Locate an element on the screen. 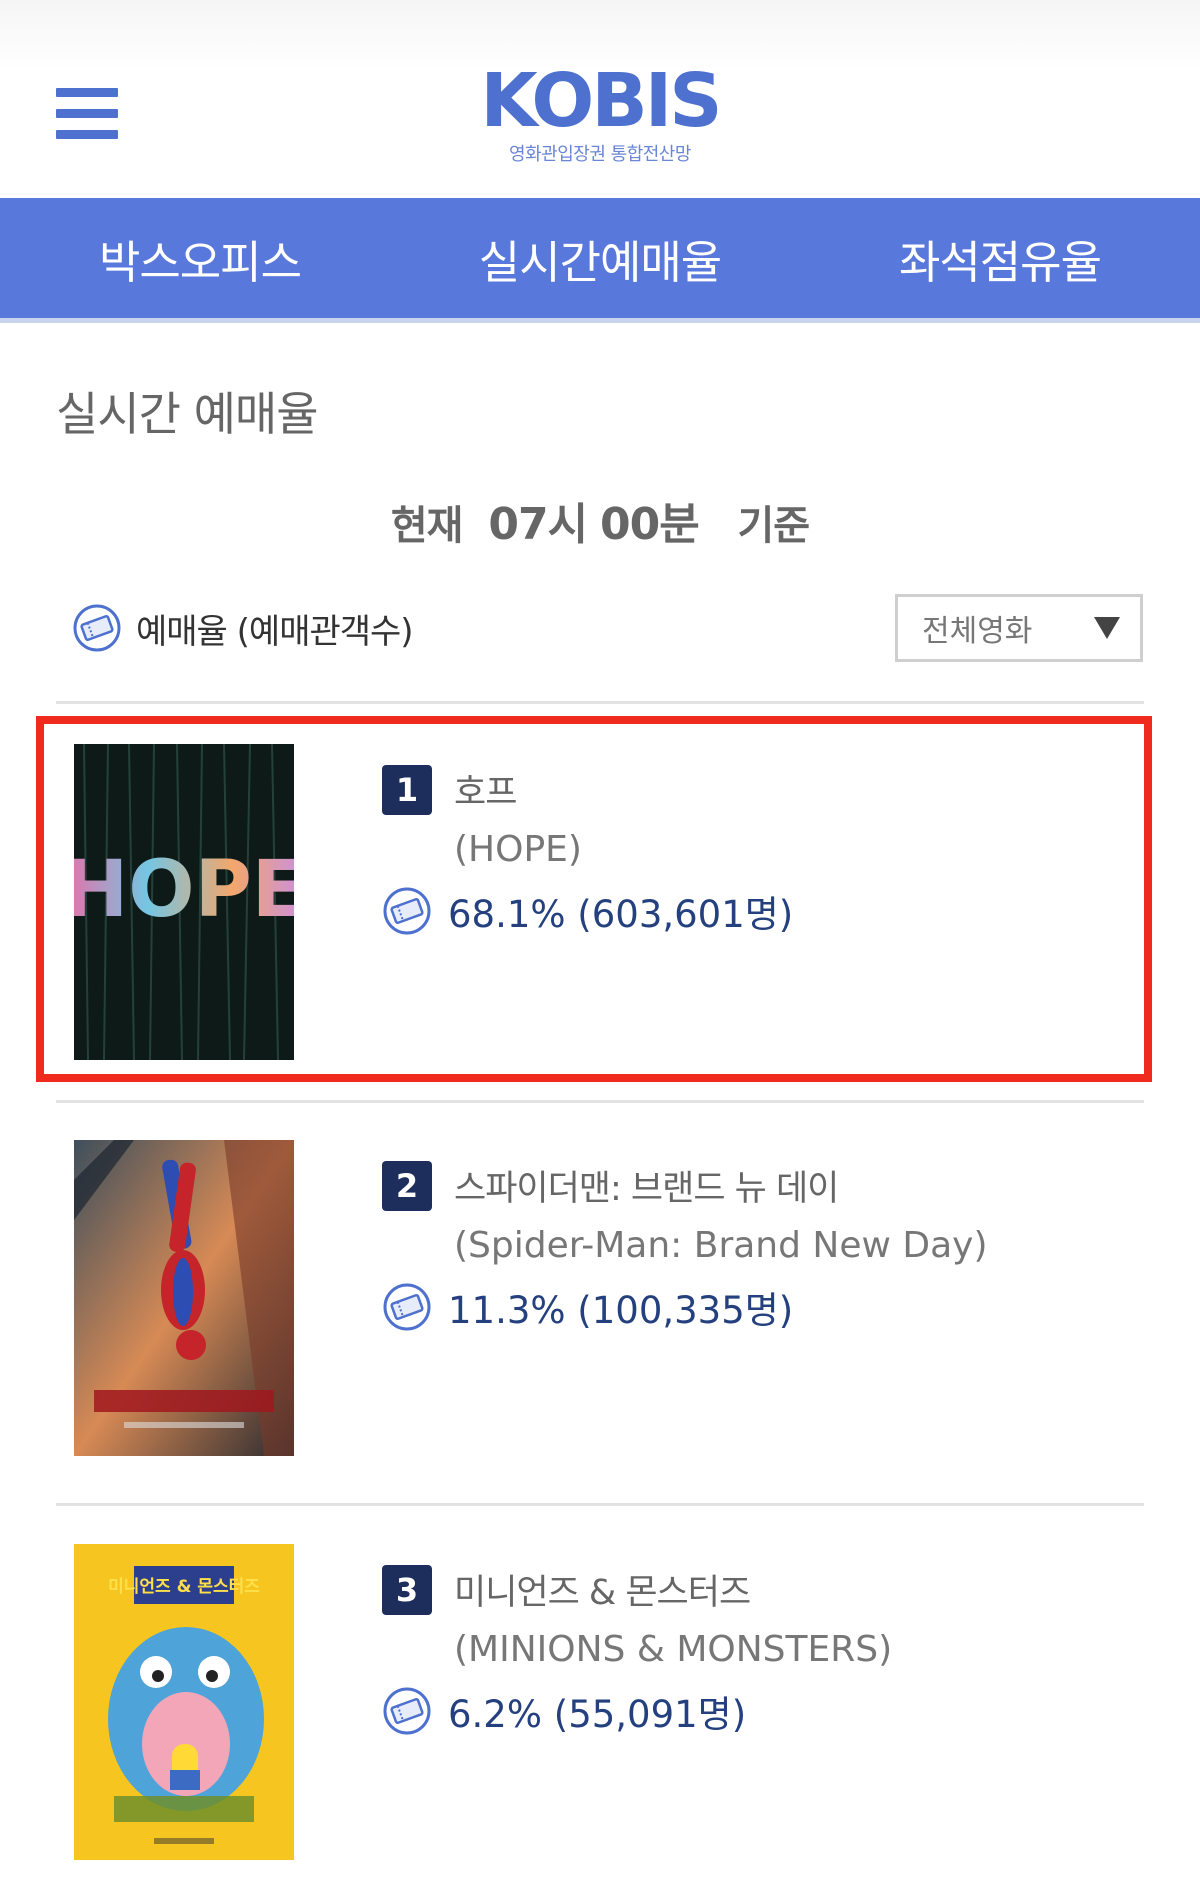  rank-badge: 2 is located at coordinates (407, 1185).